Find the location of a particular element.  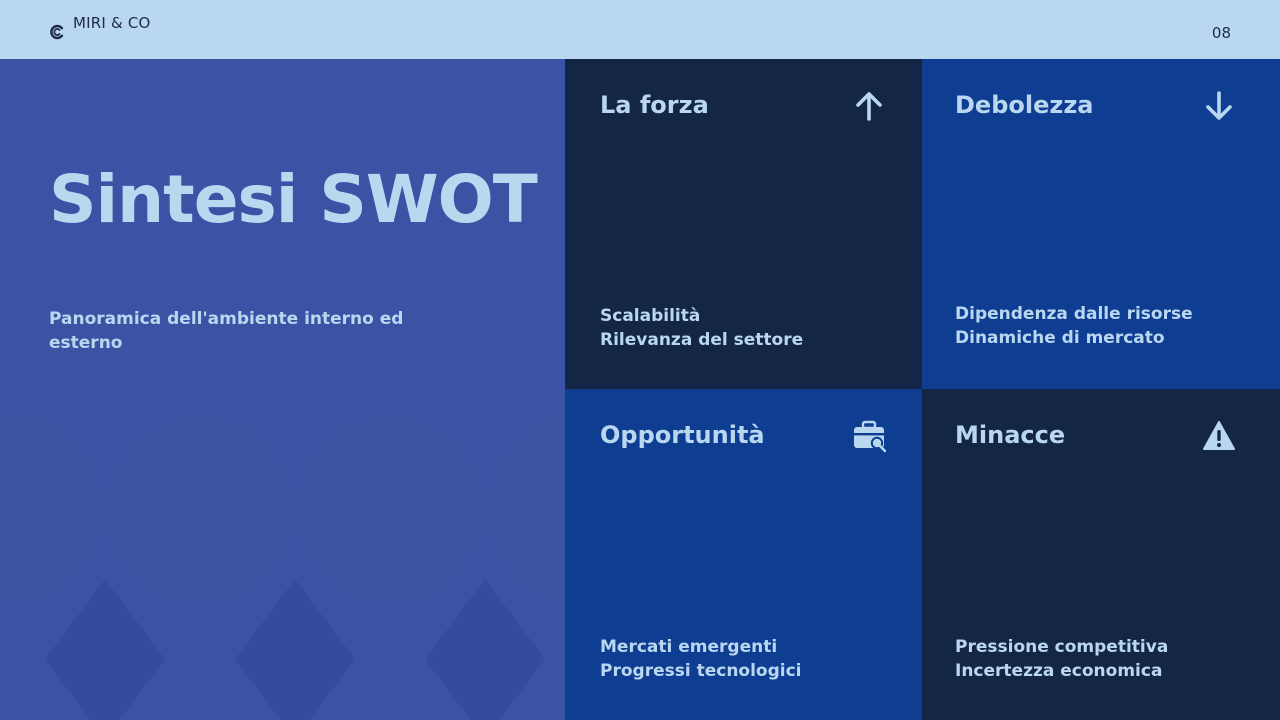

list-item: Rilevanza del settore is located at coordinates (702, 340).